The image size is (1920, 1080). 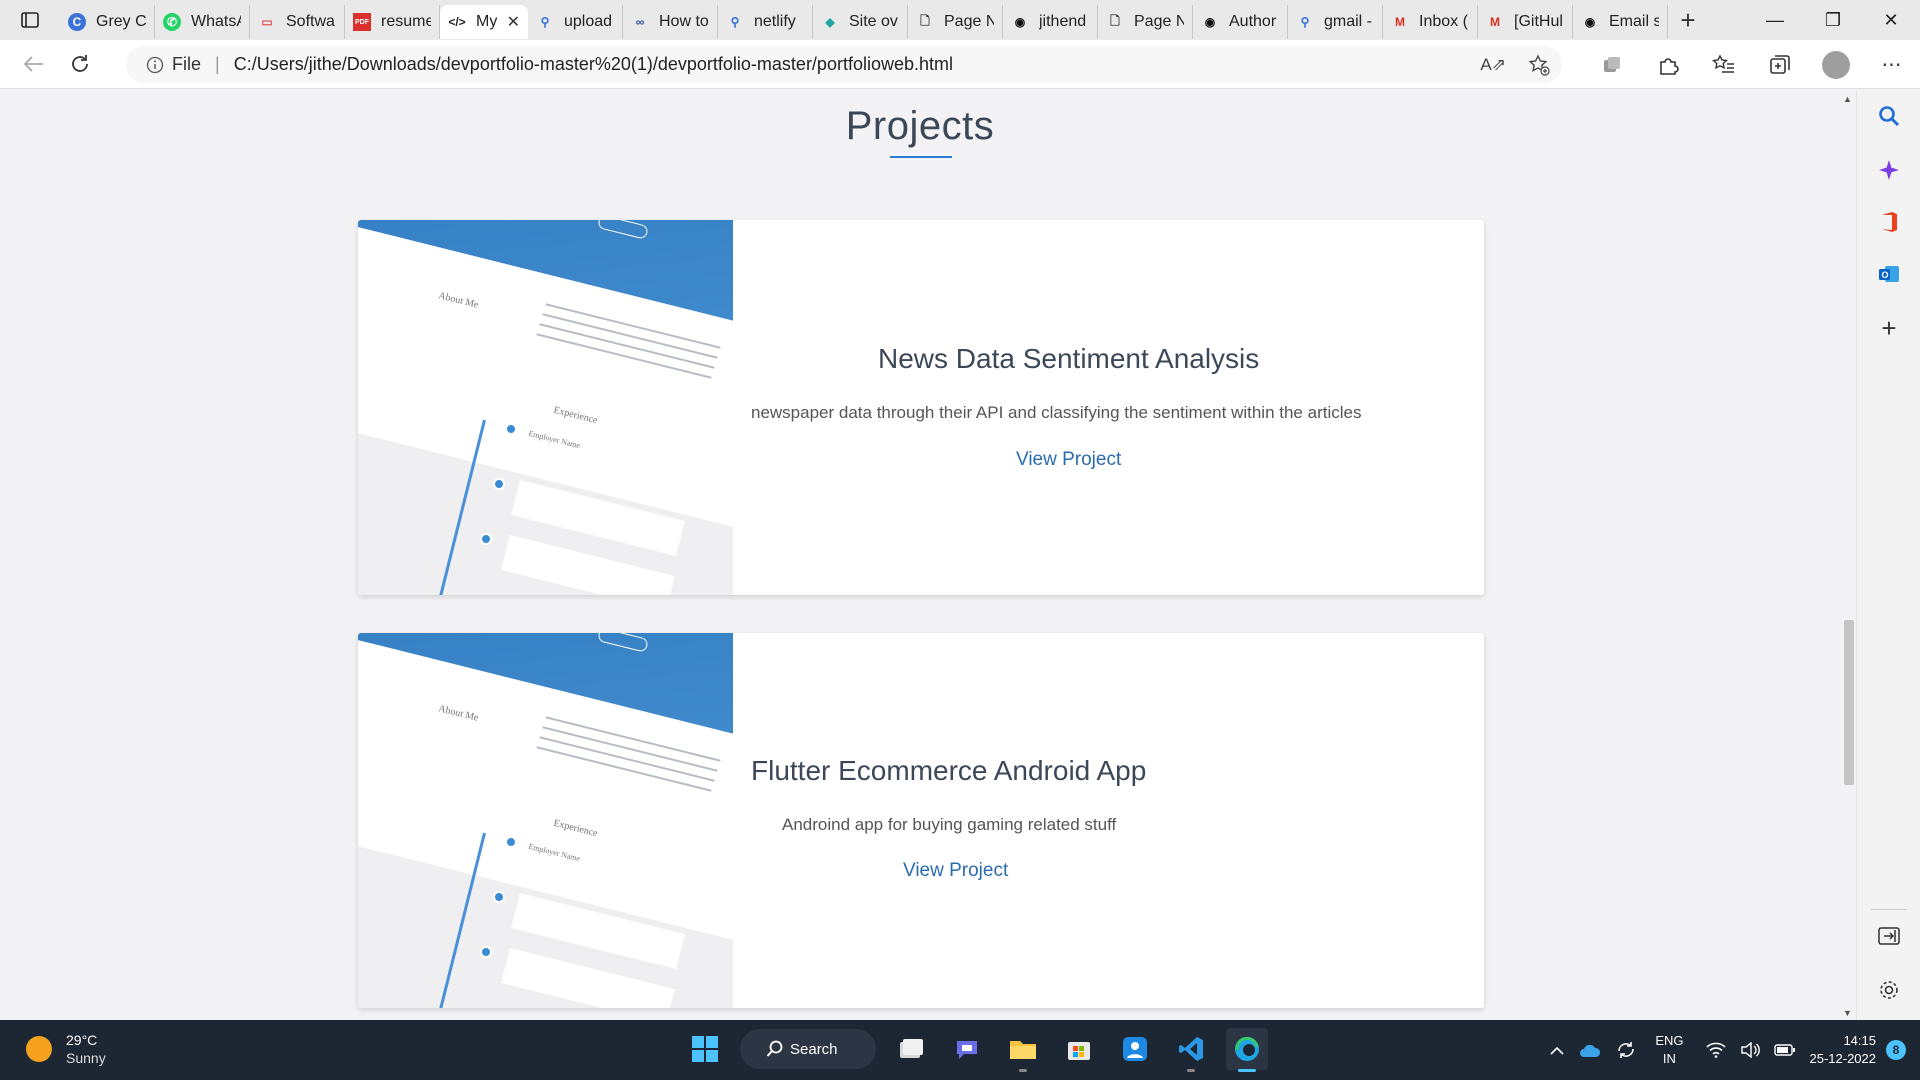 What do you see at coordinates (1493, 65) in the screenshot?
I see `read-aloud-icon: A⇗` at bounding box center [1493, 65].